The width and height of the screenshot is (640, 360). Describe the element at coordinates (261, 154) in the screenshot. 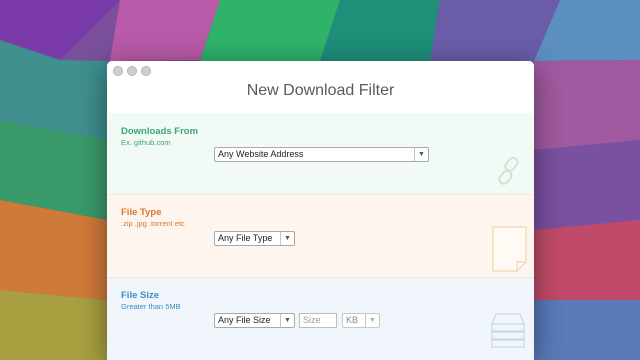

I see `website-address-value: Any Website Address` at that location.